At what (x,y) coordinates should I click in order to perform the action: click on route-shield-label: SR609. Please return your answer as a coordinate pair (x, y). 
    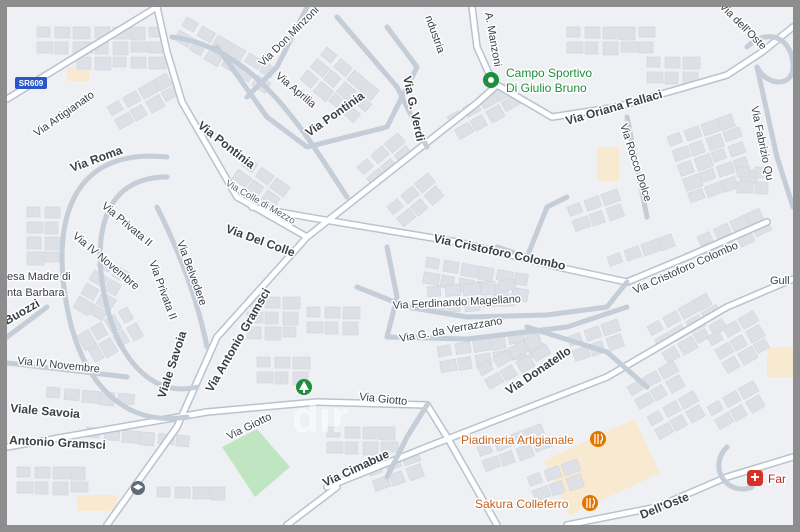
    Looking at the image, I should click on (31, 83).